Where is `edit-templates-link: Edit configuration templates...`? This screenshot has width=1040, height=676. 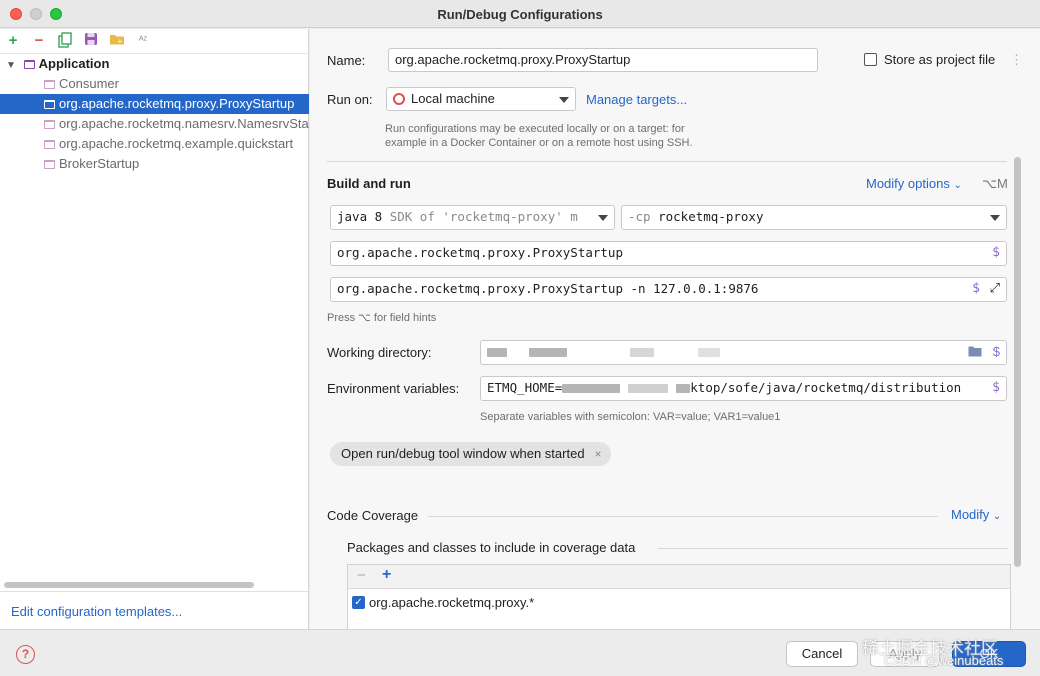
edit-templates-link: Edit configuration templates... is located at coordinates (96, 611).